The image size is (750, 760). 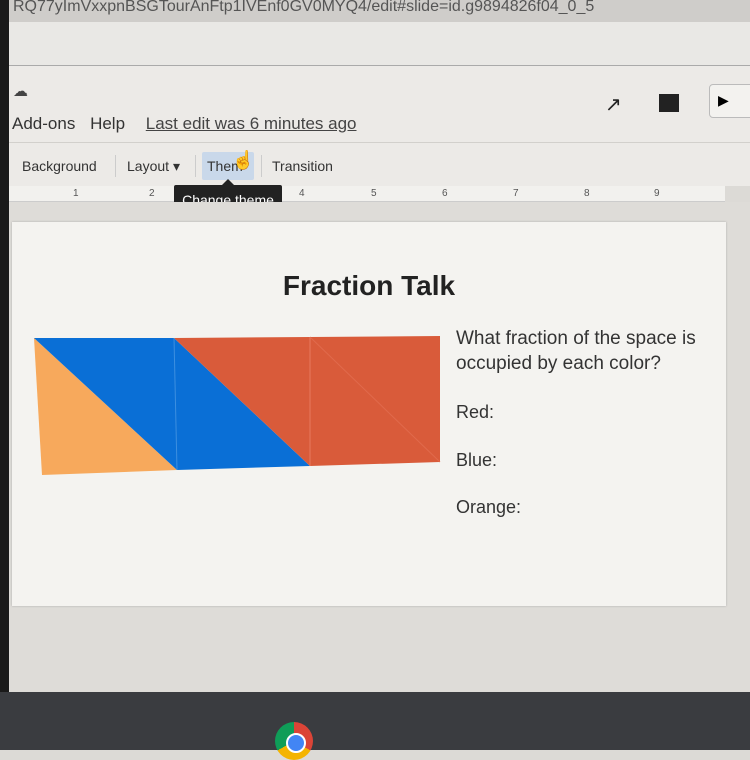 What do you see at coordinates (475, 412) in the screenshot?
I see `red-label: Red:` at bounding box center [475, 412].